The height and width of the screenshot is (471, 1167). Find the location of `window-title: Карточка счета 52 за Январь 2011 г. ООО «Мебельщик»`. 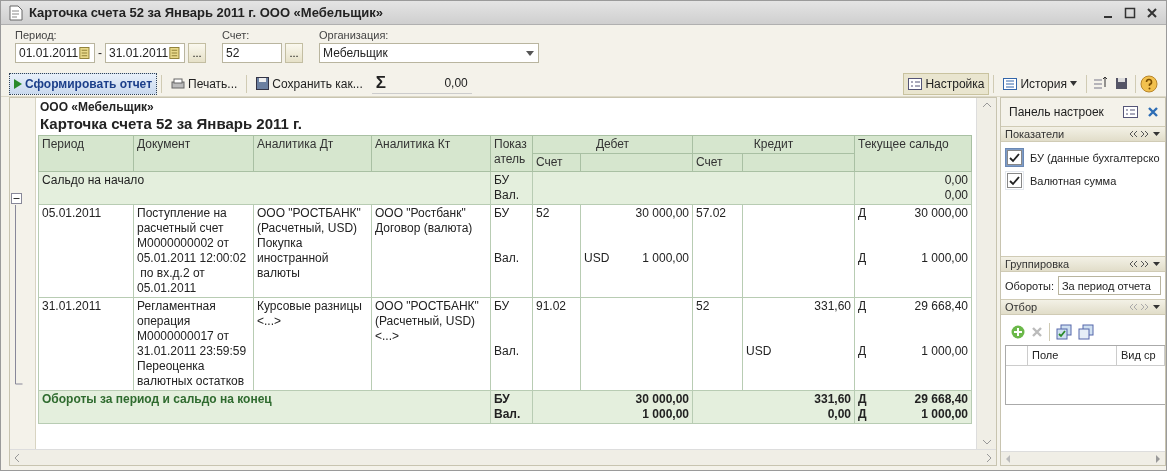

window-title: Карточка счета 52 за Январь 2011 г. ООО «Мебельщик» is located at coordinates (206, 12).